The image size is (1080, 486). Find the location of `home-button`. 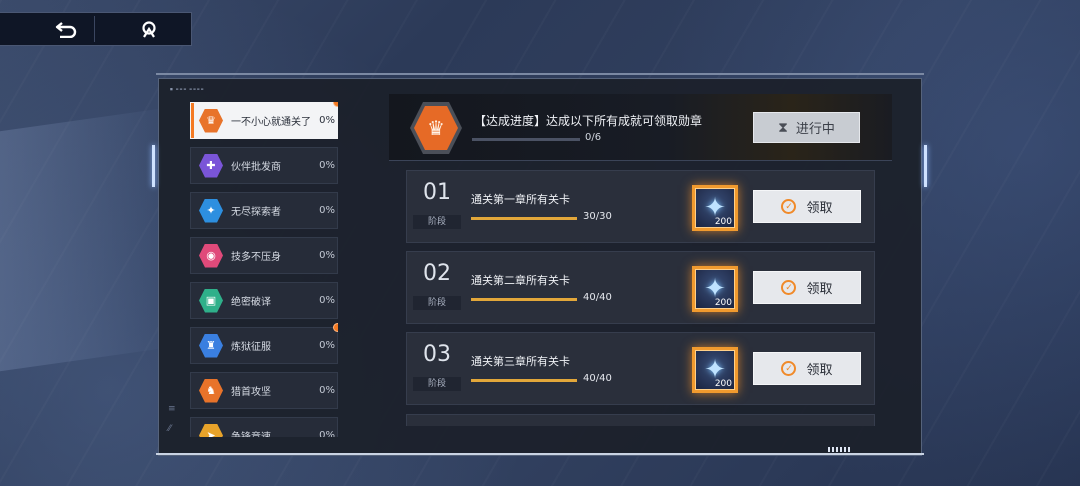

home-button is located at coordinates (149, 29).